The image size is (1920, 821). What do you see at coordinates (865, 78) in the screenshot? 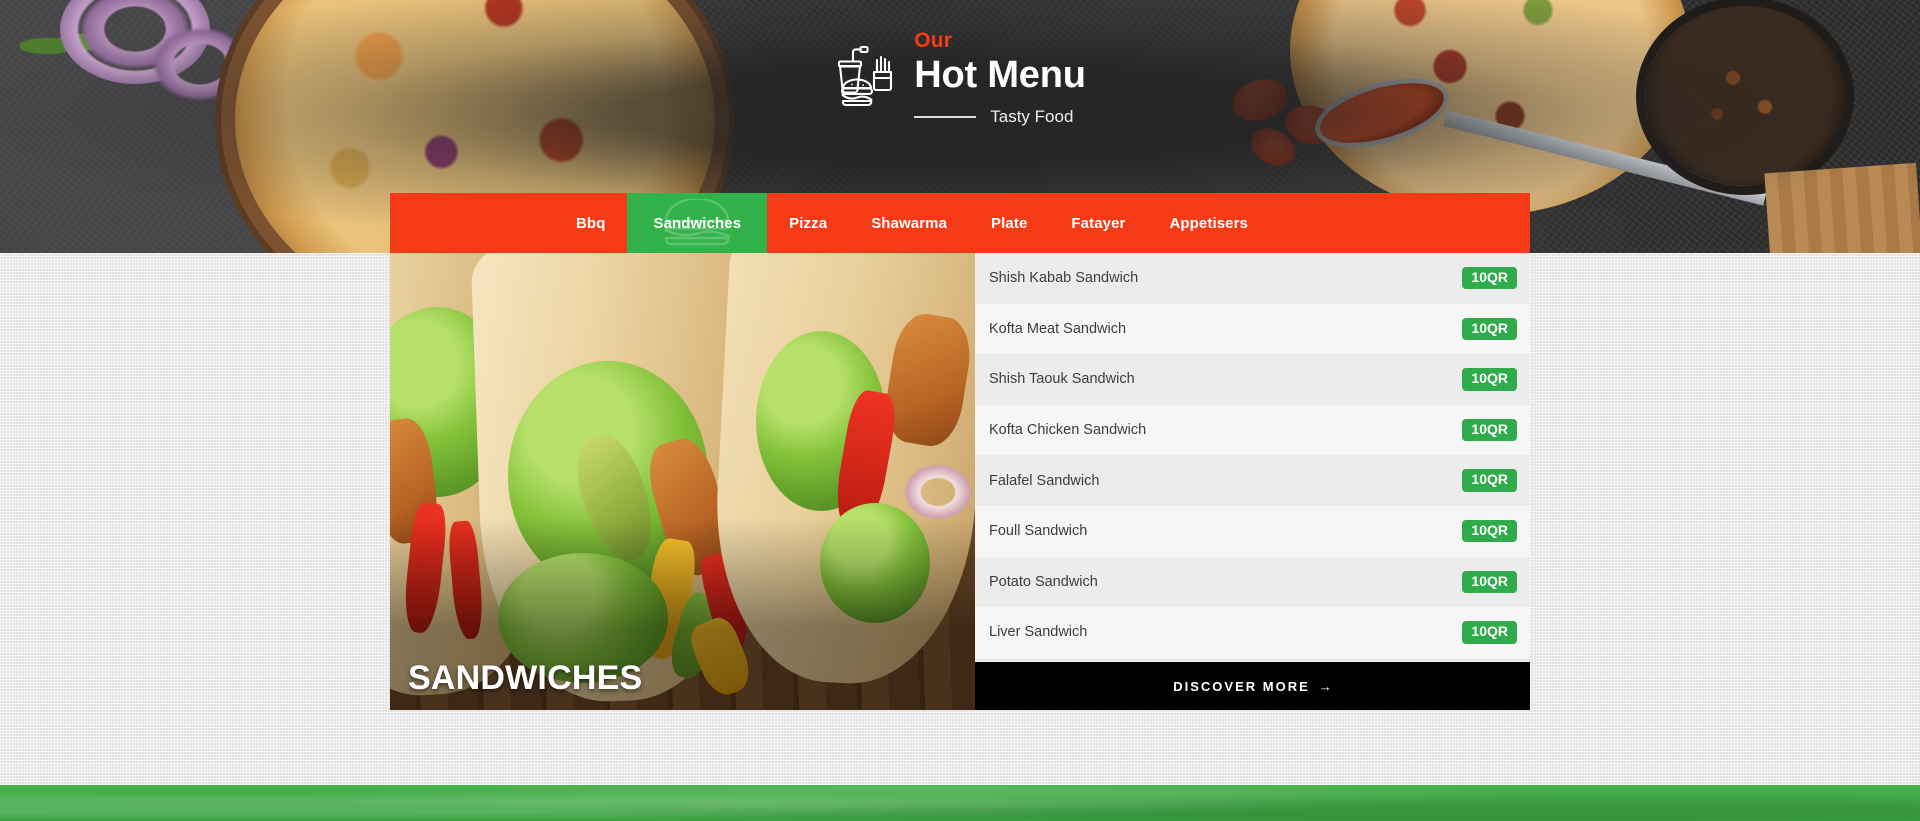
I see `burger-drink-fries-icon` at bounding box center [865, 78].